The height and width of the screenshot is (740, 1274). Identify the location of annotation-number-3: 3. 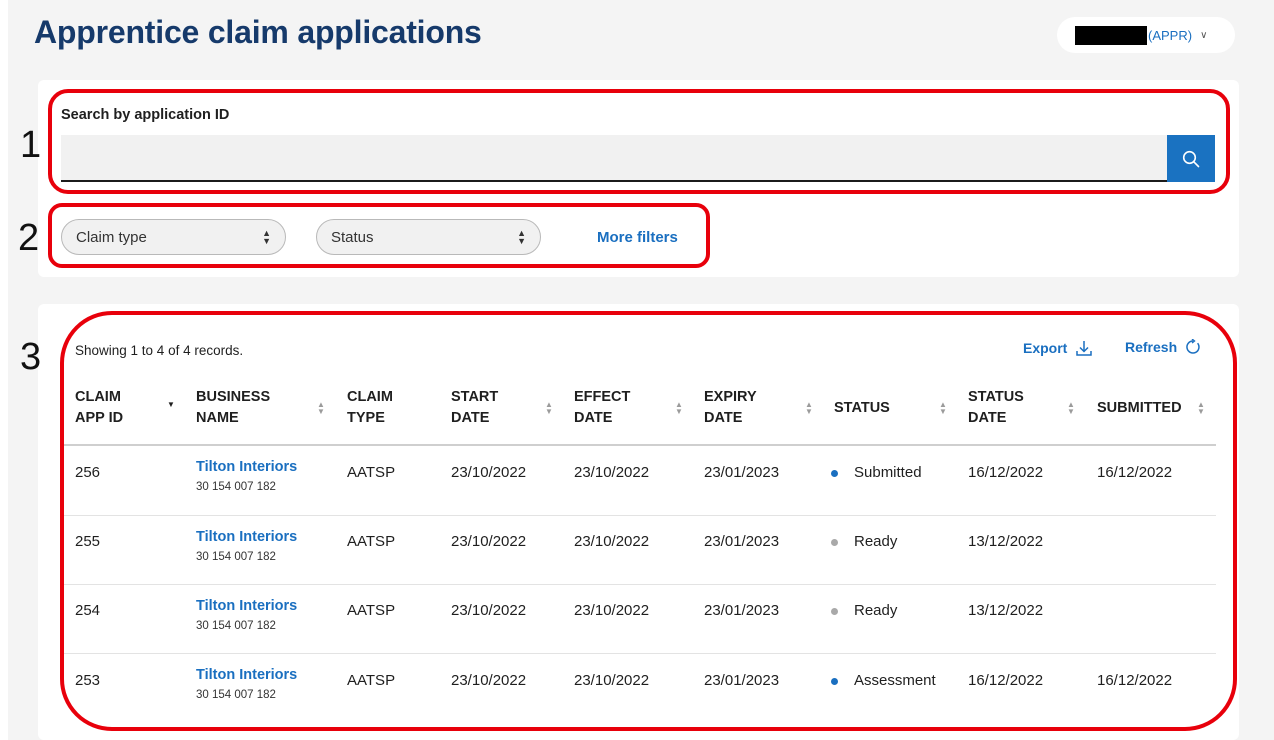
(31, 357).